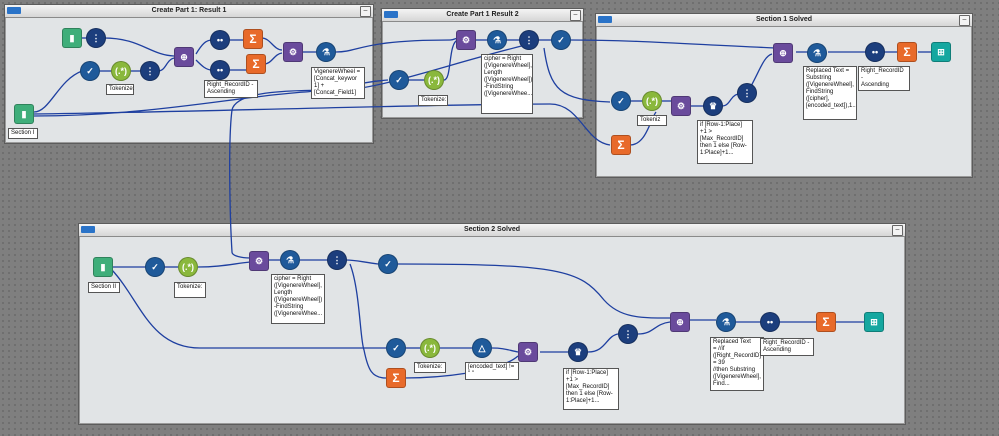 This screenshot has width=999, height=436. What do you see at coordinates (492, 371) in the screenshot?
I see `label-encoded-text: [encoded_text] != " "` at bounding box center [492, 371].